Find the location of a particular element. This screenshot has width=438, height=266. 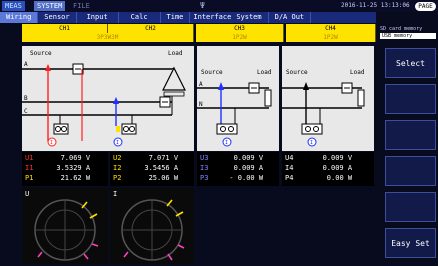

phase-b-label: B is located at coordinates (26, 98).